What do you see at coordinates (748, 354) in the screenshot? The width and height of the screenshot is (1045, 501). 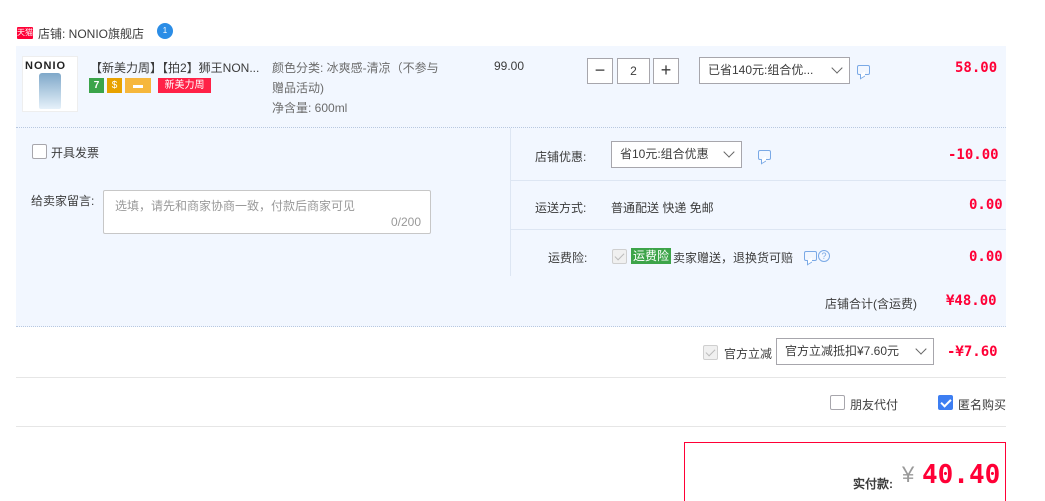 I see `official-discount-label: 官方立减` at bounding box center [748, 354].